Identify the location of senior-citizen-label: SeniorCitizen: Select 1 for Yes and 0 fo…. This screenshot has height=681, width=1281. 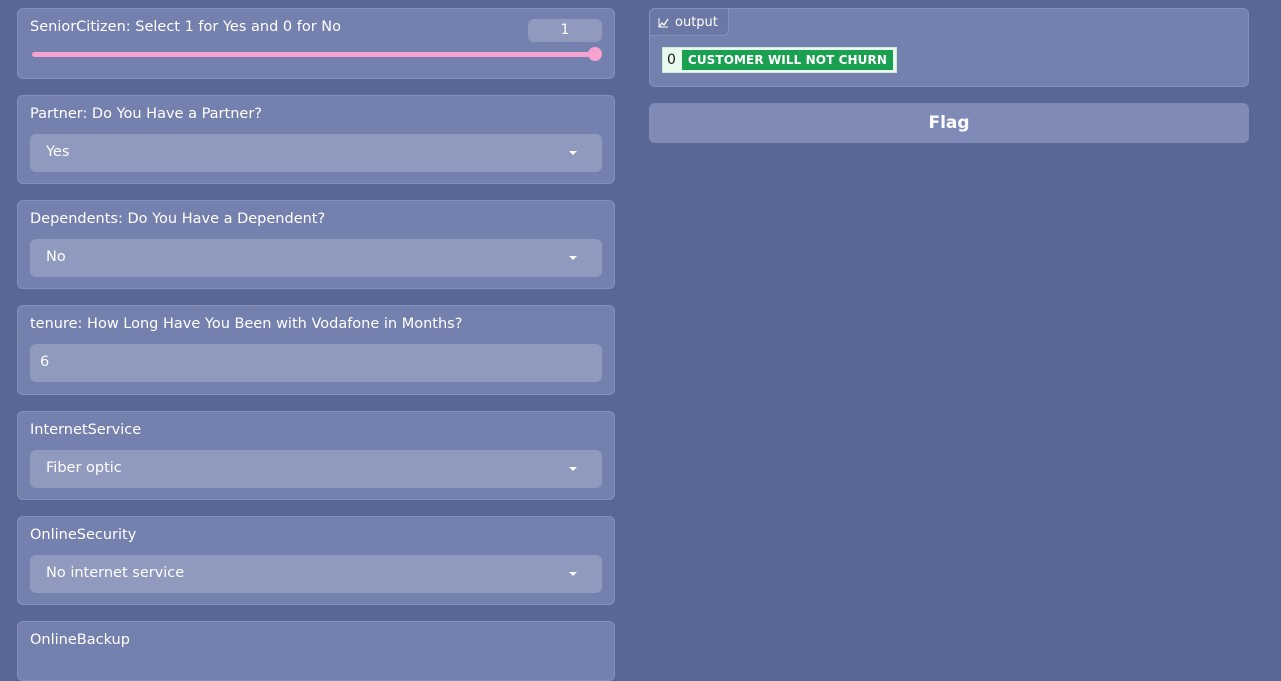
(185, 27).